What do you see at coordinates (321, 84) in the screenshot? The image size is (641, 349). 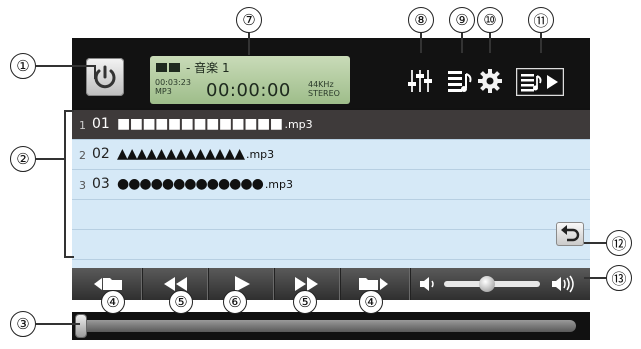 I see `lcd-sample-rate: 44KHz` at bounding box center [321, 84].